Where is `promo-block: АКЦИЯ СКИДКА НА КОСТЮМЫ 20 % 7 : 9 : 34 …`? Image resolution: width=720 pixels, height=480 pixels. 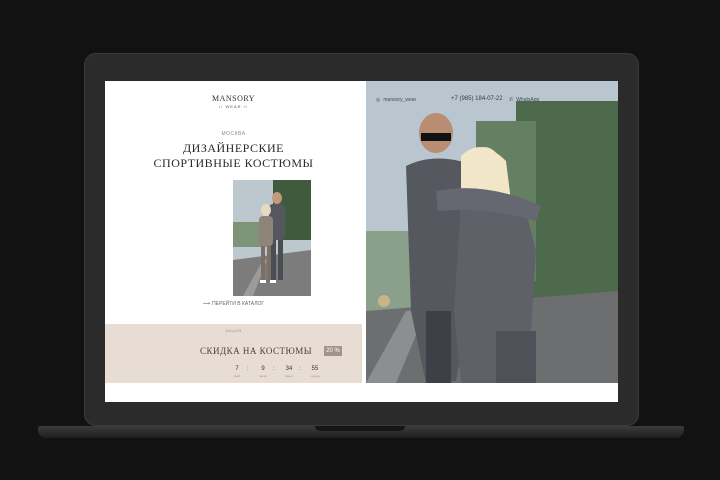 promo-block: АКЦИЯ СКИДКА НА КОСТЮМЫ 20 % 7 : 9 : 34 … is located at coordinates (233, 353).